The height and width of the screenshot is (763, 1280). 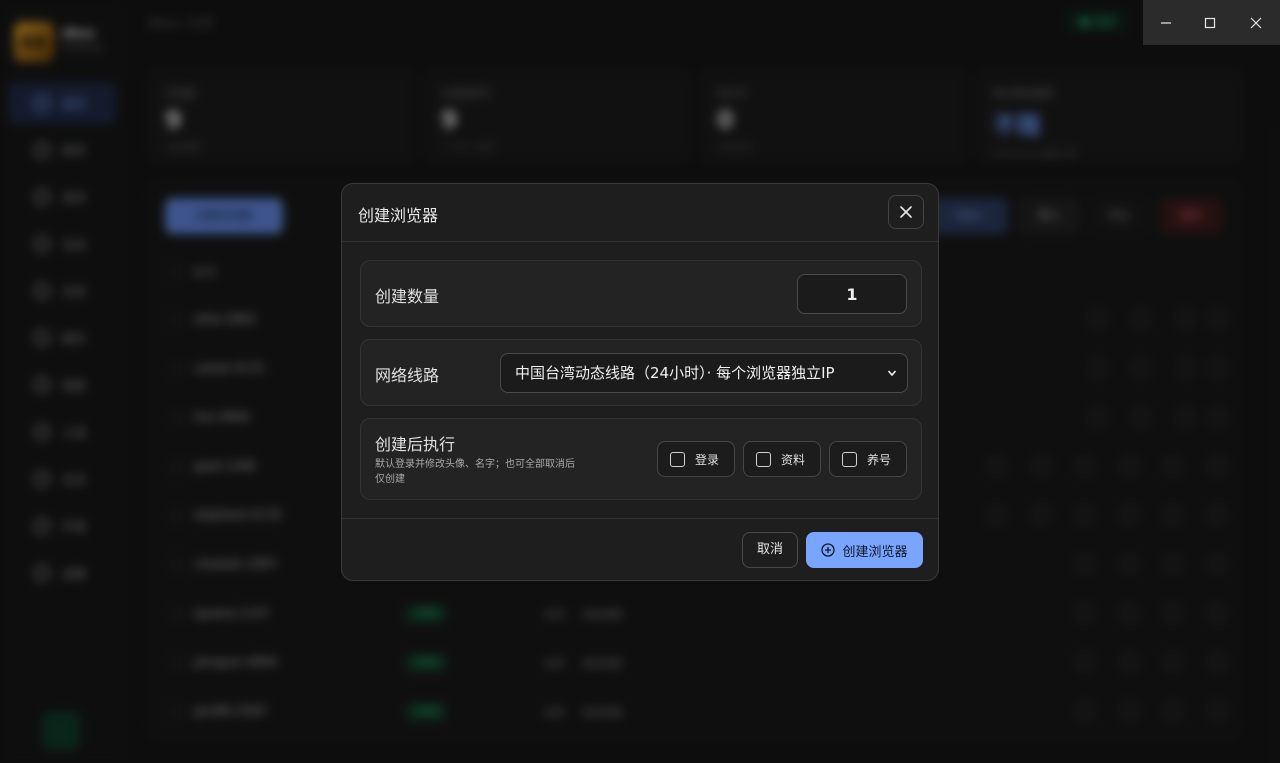 I want to click on cancel-button: 取消, so click(x=770, y=550).